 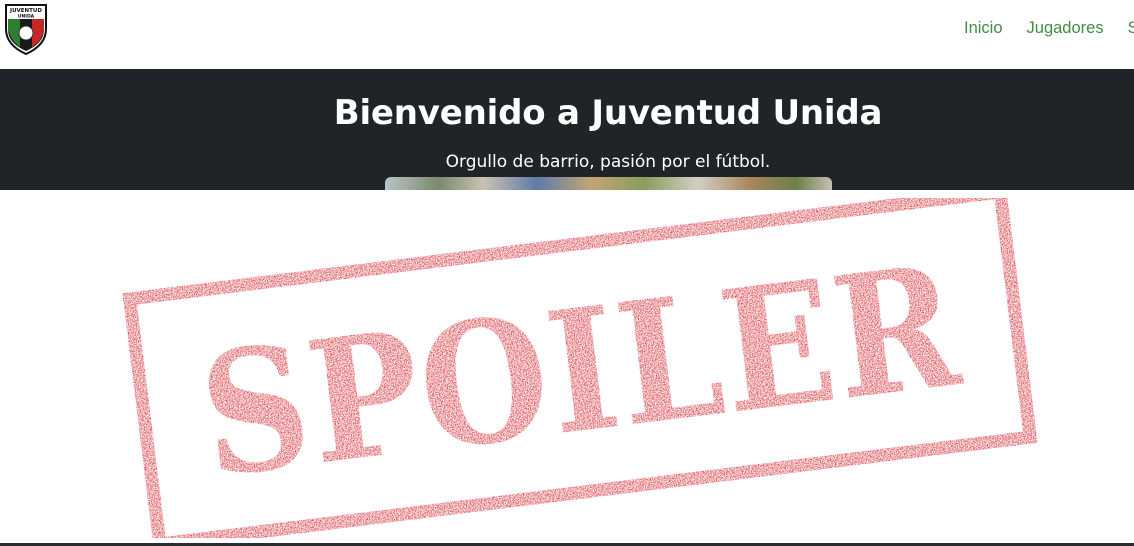 I want to click on club-crest-icon: JUVENTUD UNIDA, so click(x=26, y=30).